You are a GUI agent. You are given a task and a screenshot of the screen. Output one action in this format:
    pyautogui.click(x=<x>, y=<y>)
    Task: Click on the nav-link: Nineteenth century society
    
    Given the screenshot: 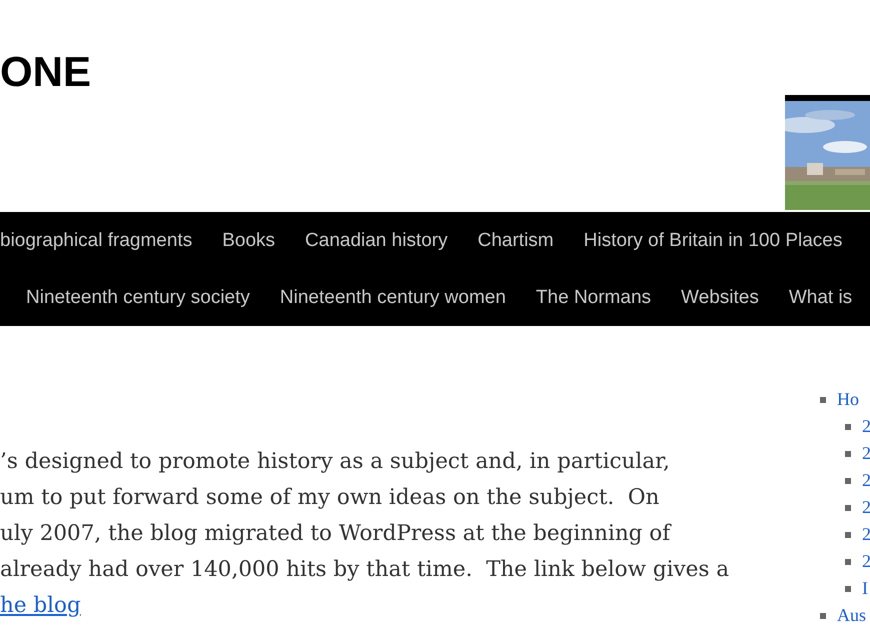 What is the action you would take?
    pyautogui.click(x=138, y=297)
    